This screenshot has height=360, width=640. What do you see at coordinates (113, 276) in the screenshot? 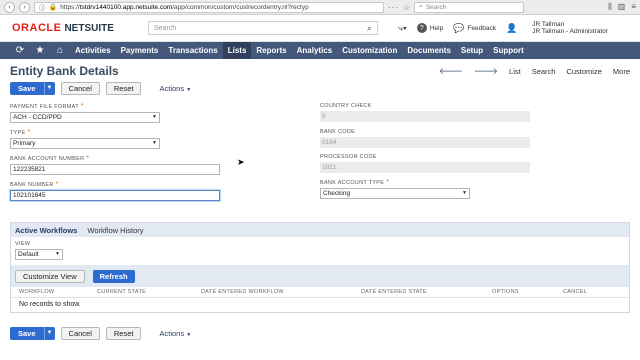
I see `refresh-button: Refresh` at bounding box center [113, 276].